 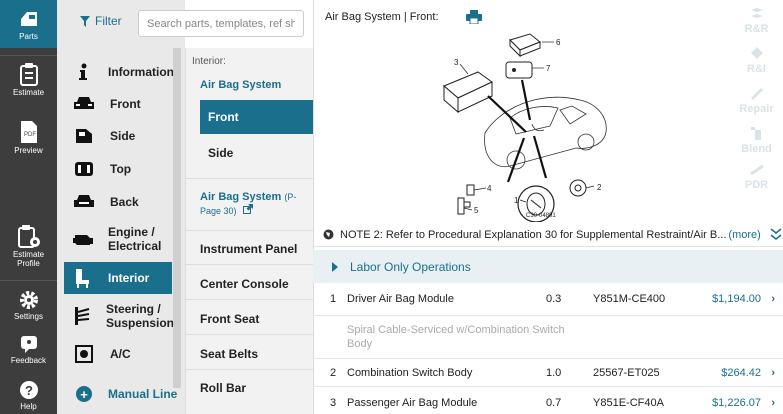 What do you see at coordinates (410, 266) in the screenshot?
I see `labor-only-label: Labor Only Operations` at bounding box center [410, 266].